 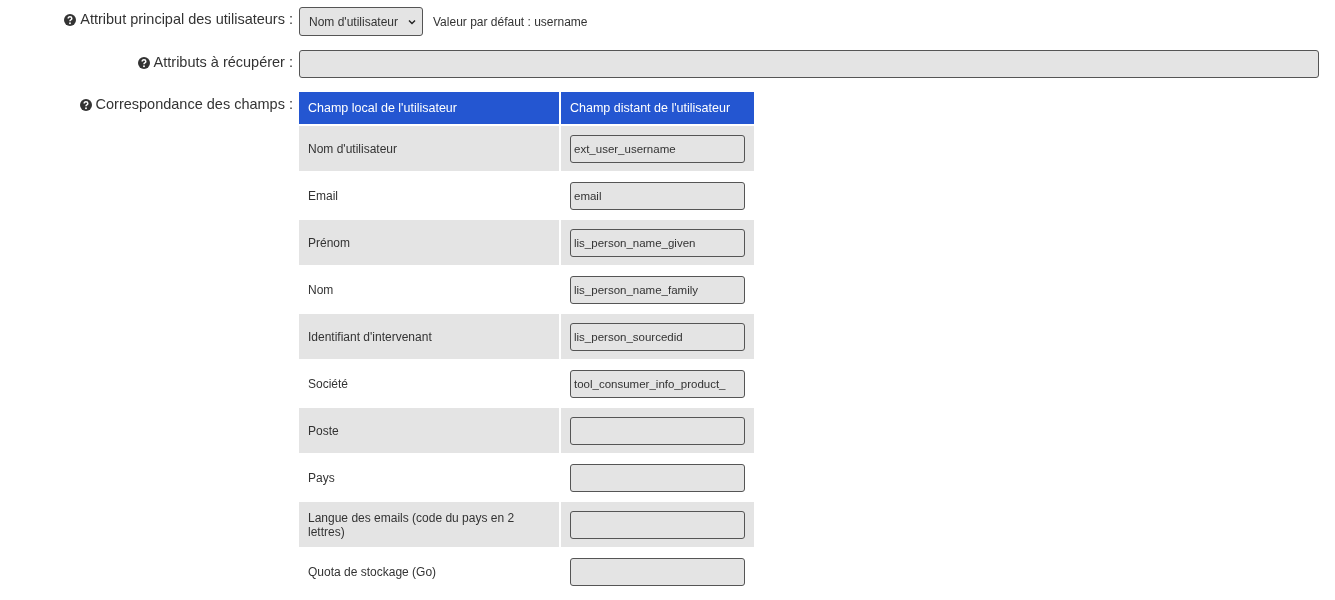 What do you see at coordinates (657, 289) in the screenshot?
I see `input-field: lis_person_name_family` at bounding box center [657, 289].